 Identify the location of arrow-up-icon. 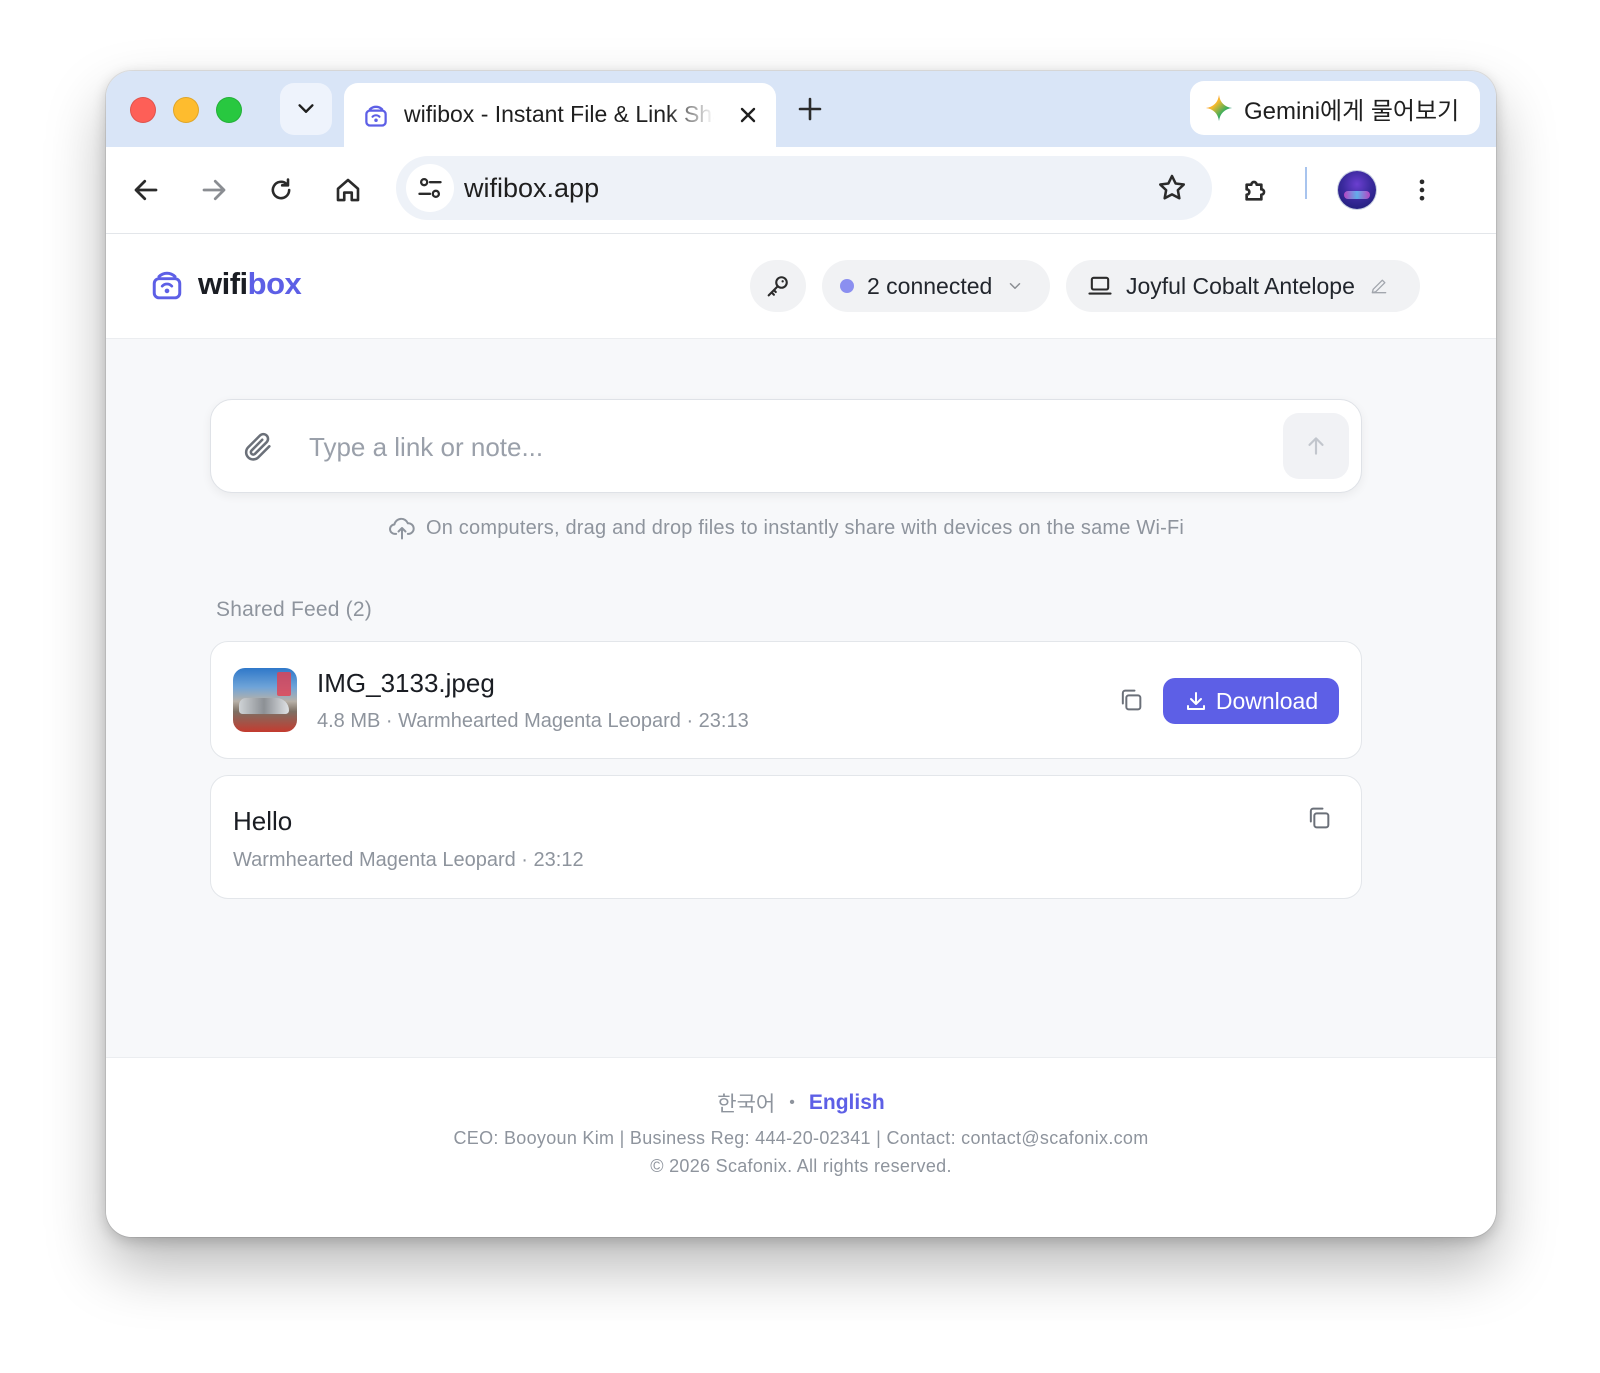
(1316, 446).